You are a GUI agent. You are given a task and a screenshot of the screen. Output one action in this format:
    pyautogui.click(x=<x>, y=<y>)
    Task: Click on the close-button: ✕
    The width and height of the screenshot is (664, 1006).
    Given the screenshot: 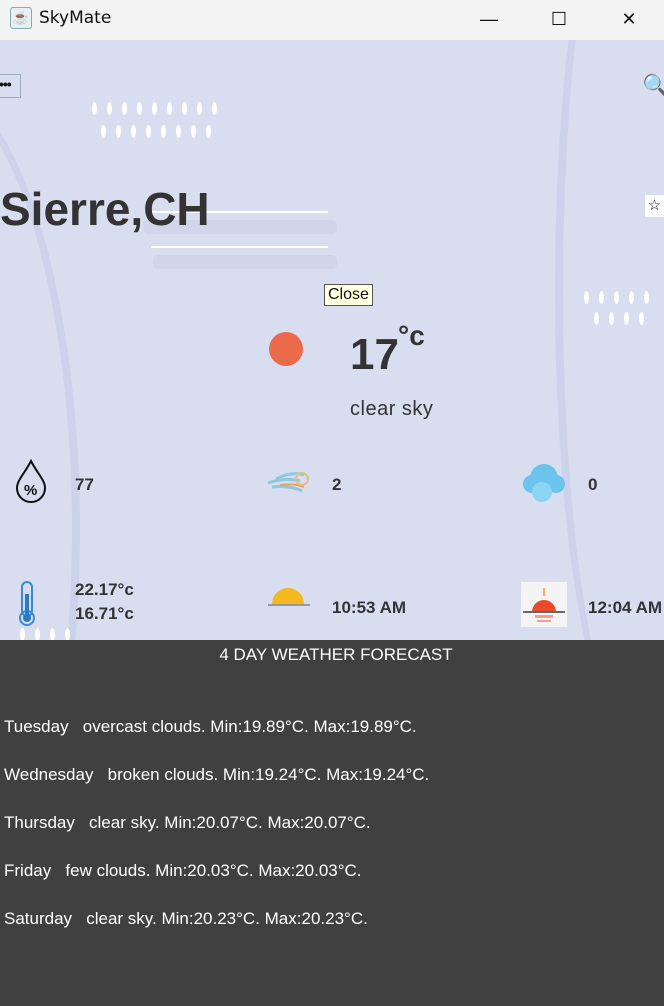 What is the action you would take?
    pyautogui.click(x=629, y=20)
    